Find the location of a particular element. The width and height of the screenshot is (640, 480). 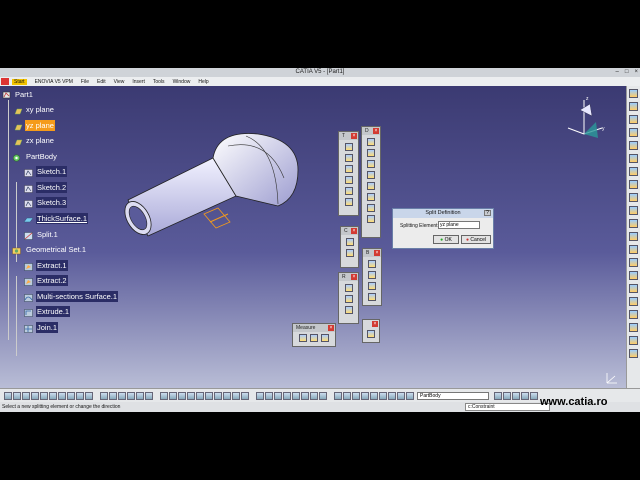

close-button: × is located at coordinates (636, 72).